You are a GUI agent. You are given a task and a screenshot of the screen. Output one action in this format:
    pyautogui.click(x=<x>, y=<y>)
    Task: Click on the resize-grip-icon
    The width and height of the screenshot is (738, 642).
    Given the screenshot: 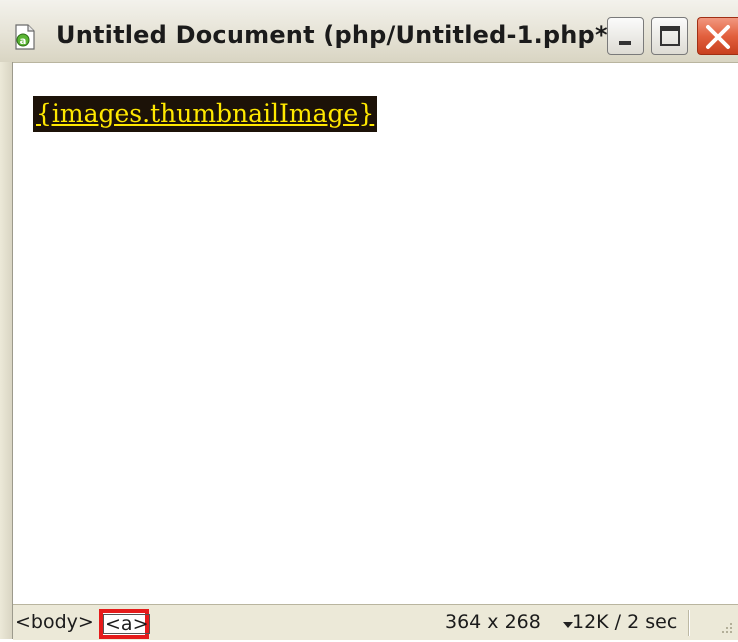 What is the action you would take?
    pyautogui.click(x=725, y=628)
    